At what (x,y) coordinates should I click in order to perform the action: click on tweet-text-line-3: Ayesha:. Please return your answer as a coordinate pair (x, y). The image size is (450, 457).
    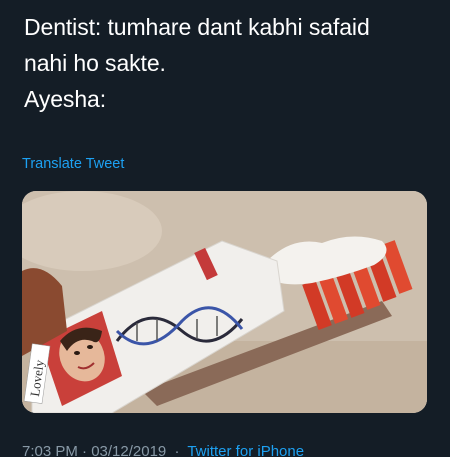
    Looking at the image, I should click on (65, 99).